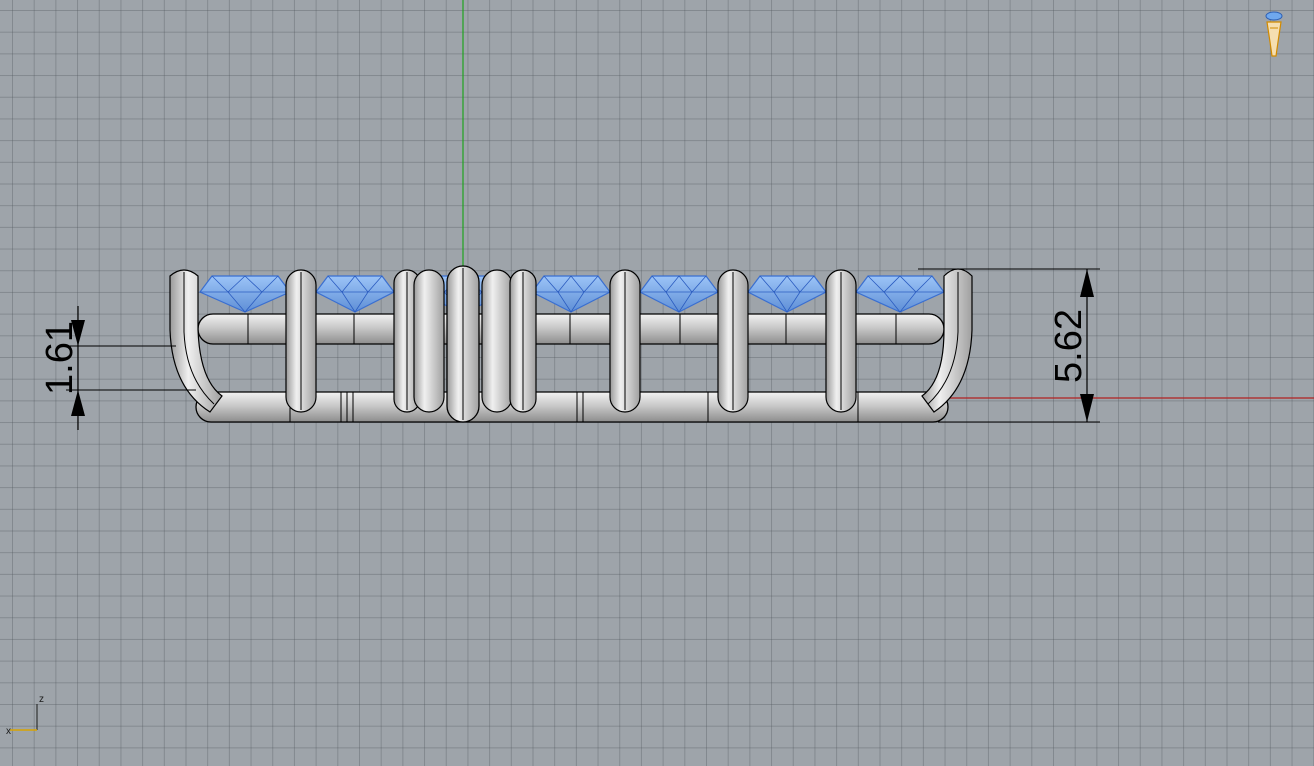 The image size is (1314, 766). I want to click on axis-z-label: z, so click(41, 699).